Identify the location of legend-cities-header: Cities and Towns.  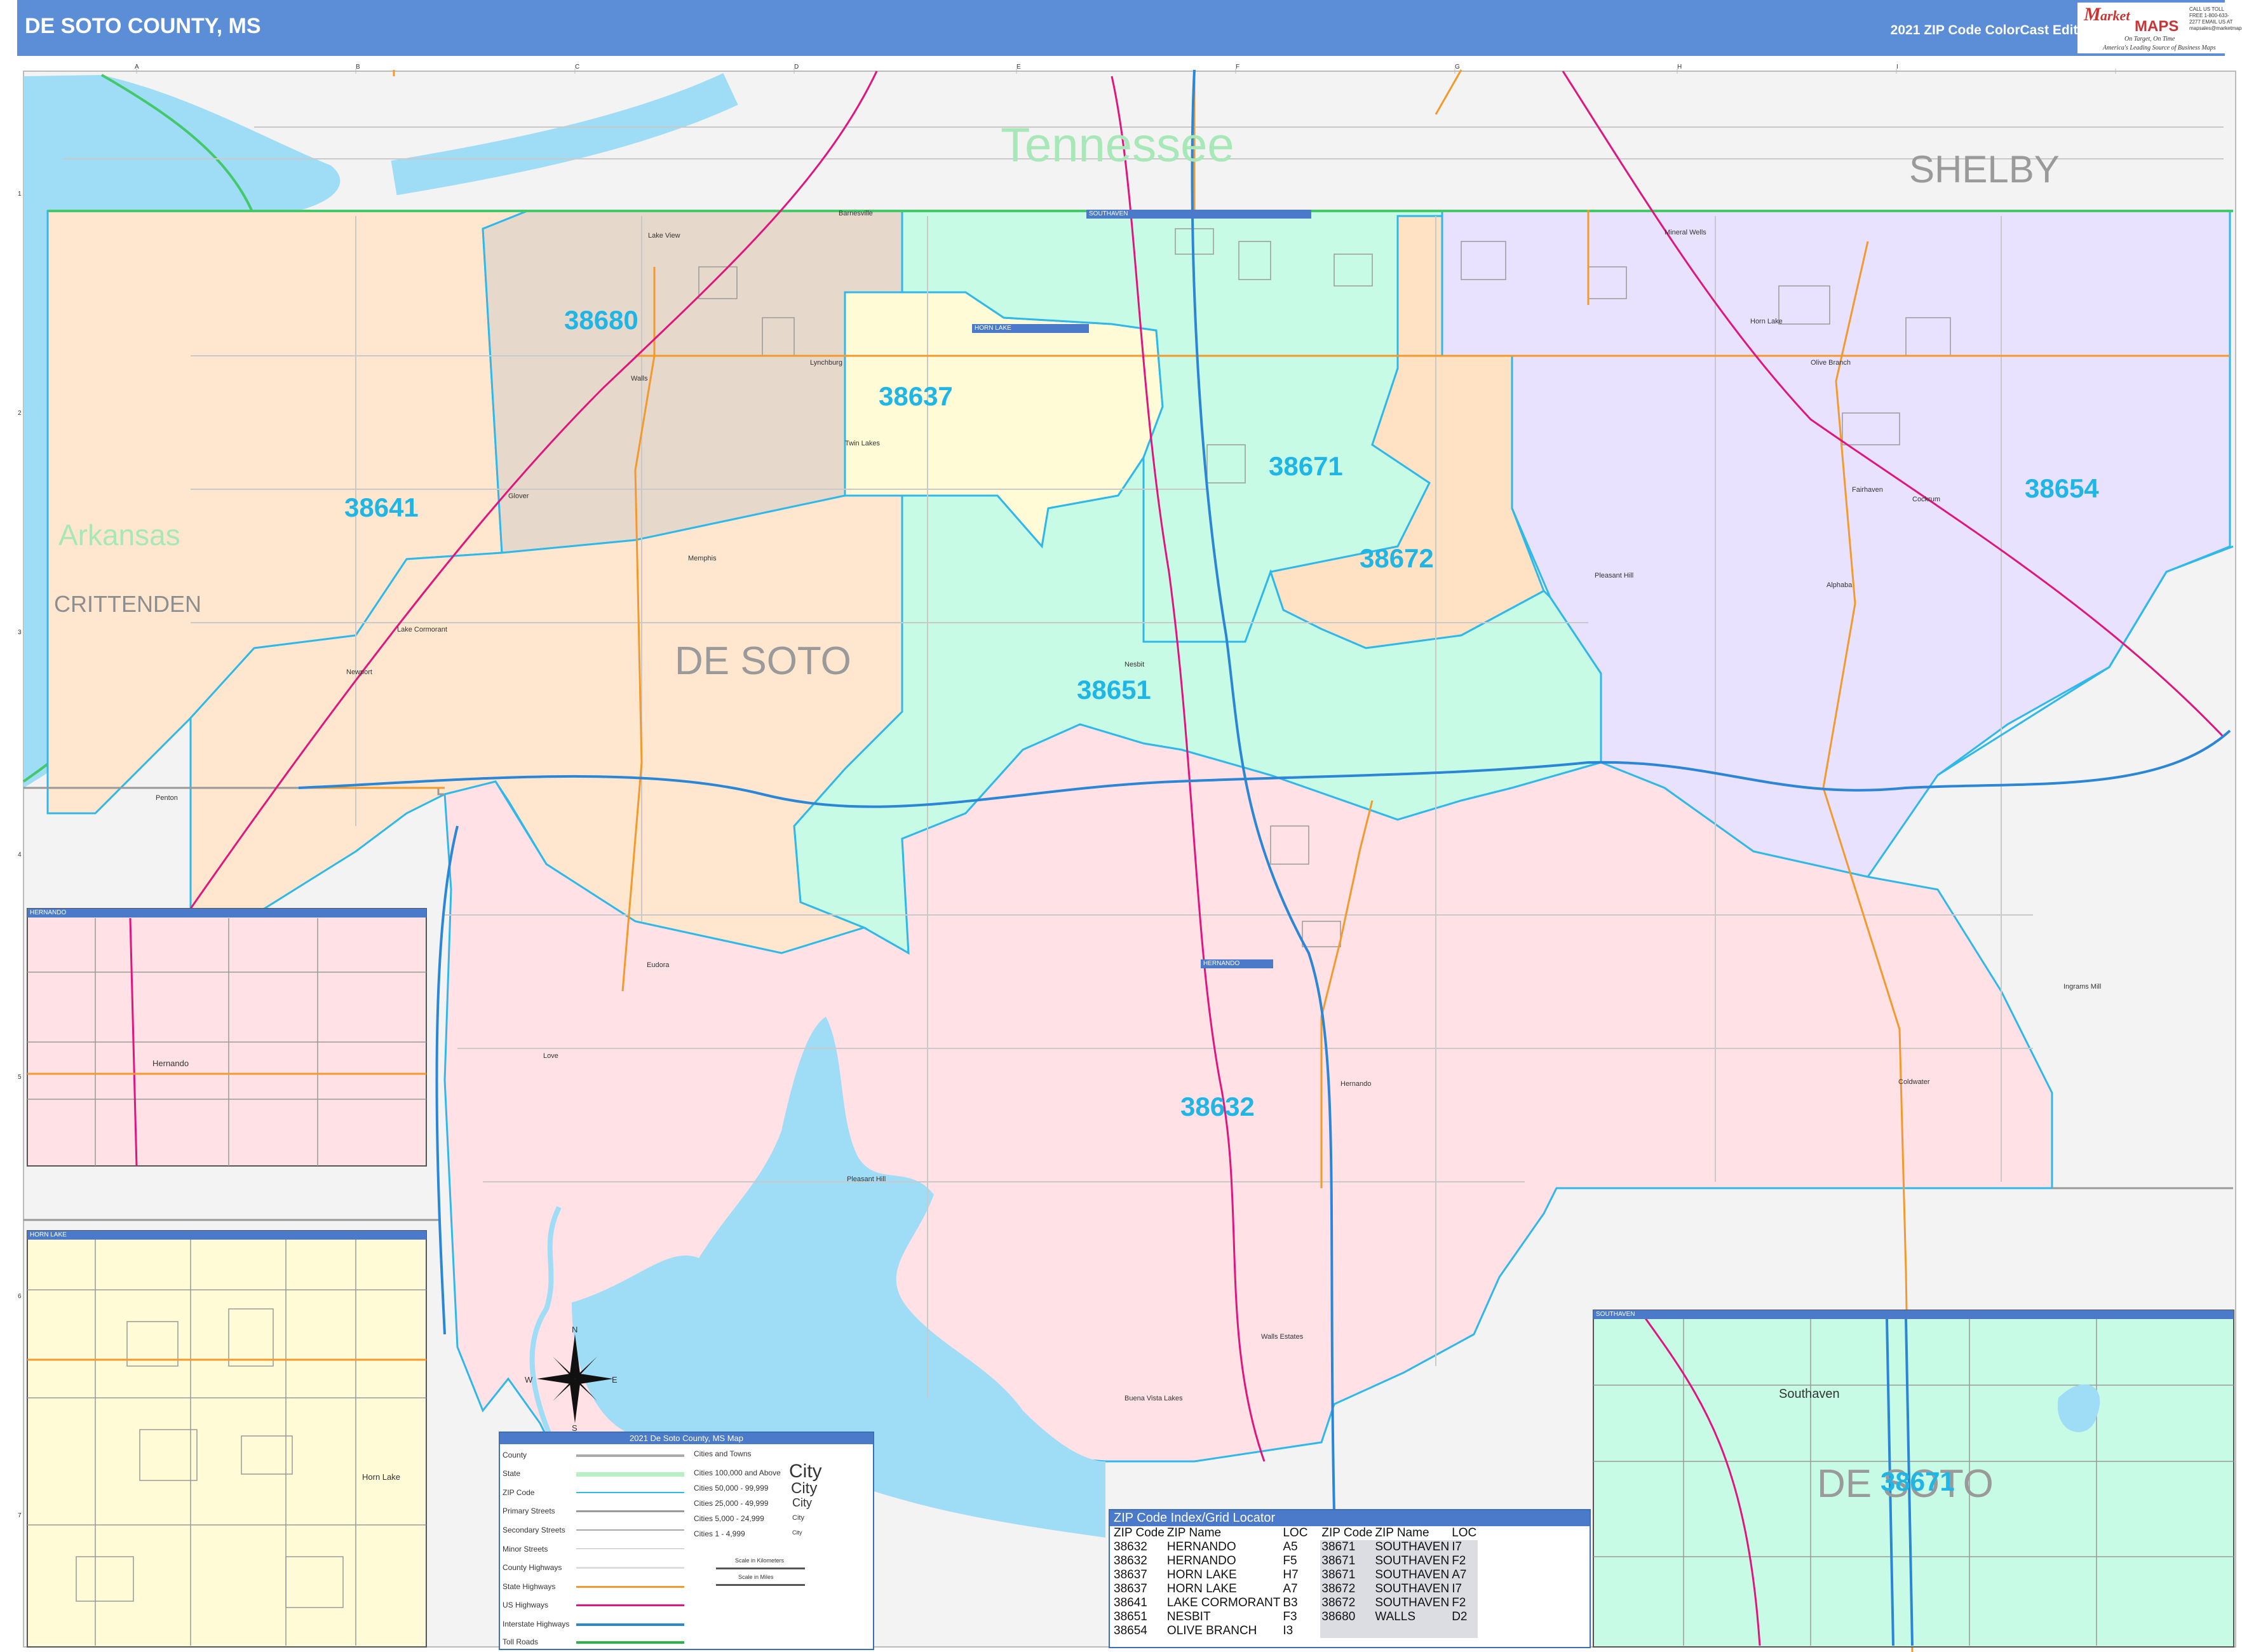
(723, 1453).